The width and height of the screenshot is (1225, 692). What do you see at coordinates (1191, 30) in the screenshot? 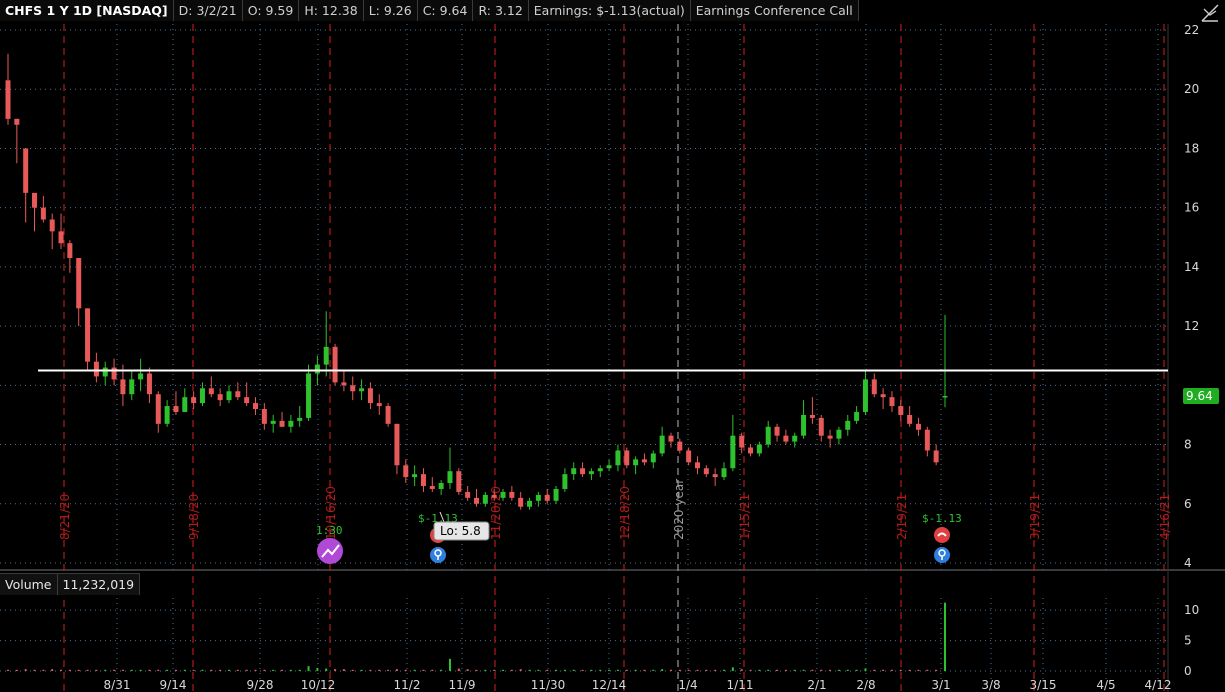
I see `price-tick-label: 22` at bounding box center [1191, 30].